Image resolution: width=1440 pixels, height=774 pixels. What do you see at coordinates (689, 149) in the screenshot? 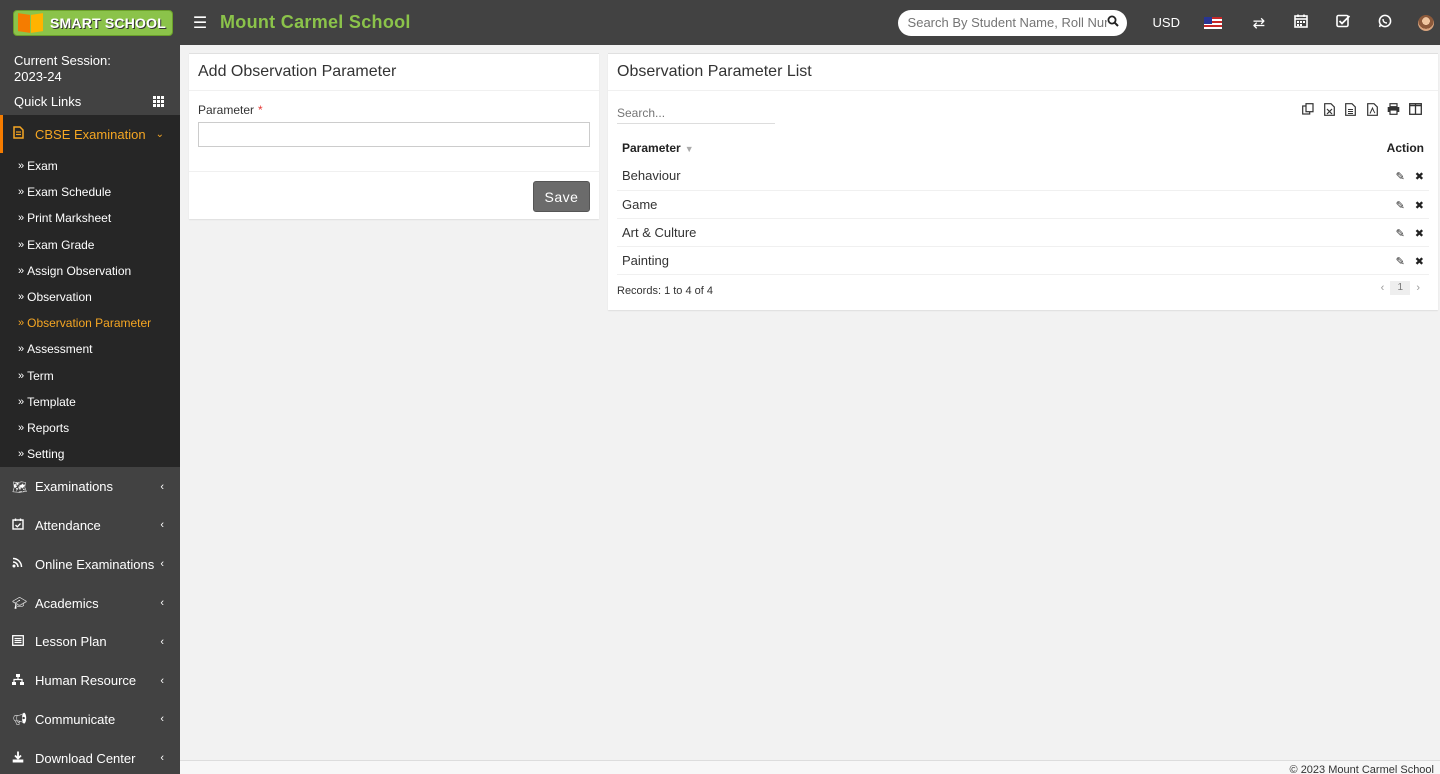
I see `sort-down-icon: ▼` at bounding box center [689, 149].